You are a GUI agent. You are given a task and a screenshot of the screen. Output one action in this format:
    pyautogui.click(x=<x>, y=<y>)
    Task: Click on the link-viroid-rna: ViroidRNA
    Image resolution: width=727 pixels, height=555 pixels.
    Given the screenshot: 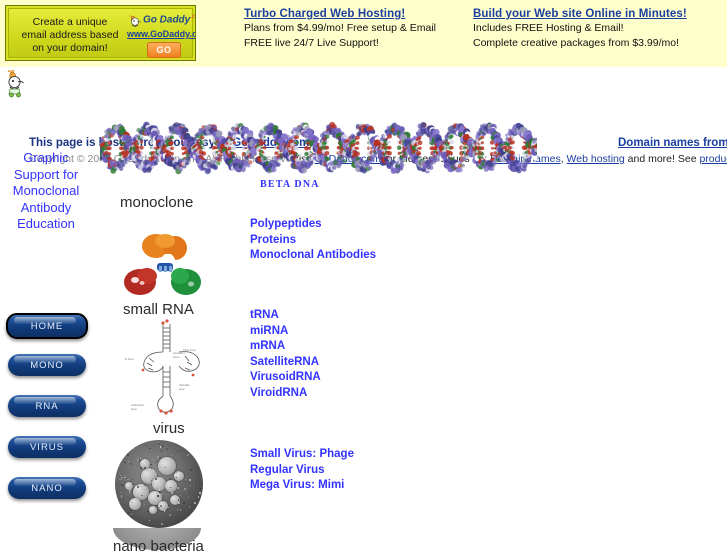 What is the action you would take?
    pyautogui.click(x=285, y=394)
    